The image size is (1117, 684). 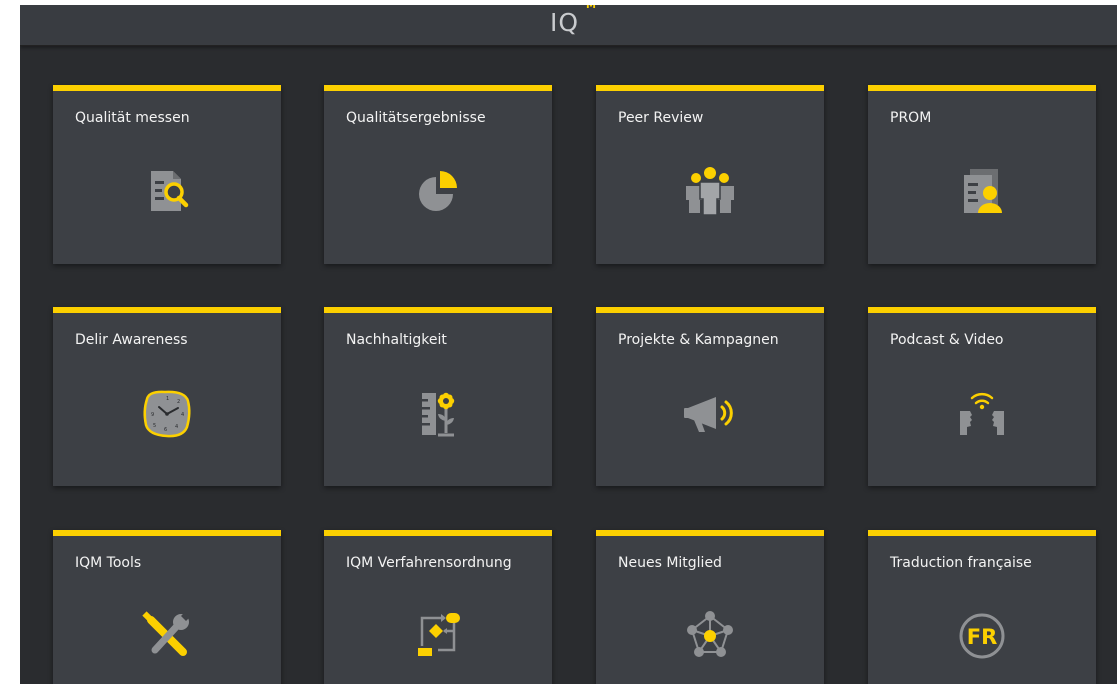 I want to click on tile-label: PROM, so click(x=911, y=118).